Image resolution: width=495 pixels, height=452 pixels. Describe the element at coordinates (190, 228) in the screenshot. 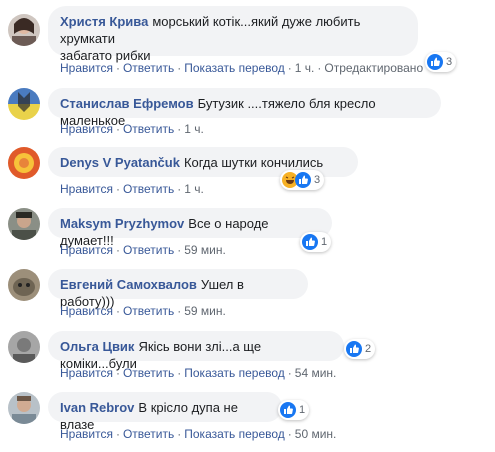

I see `comment-bubble: Maksym Pryzhymov Все о народе думает!!!` at that location.